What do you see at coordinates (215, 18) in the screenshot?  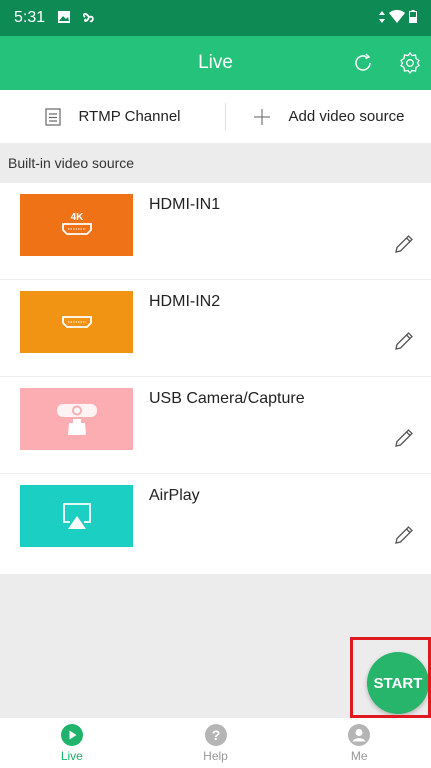 I see `status-bar: 5:31` at bounding box center [215, 18].